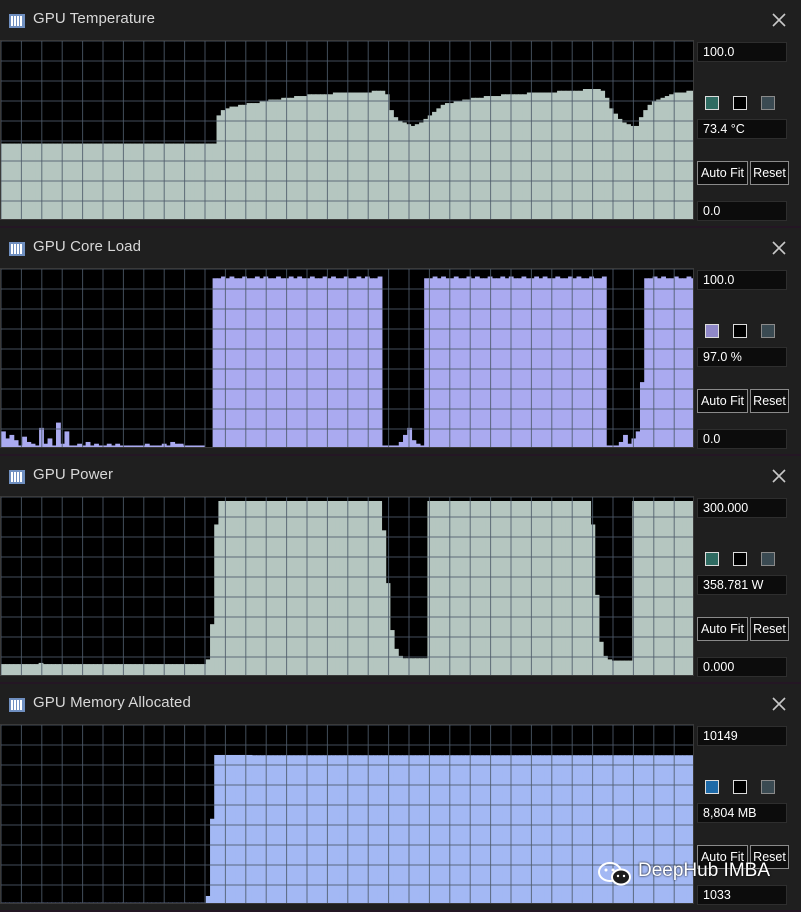 This screenshot has width=801, height=912. I want to click on panel-titlebar: GPU Memory Allocated, so click(400, 704).